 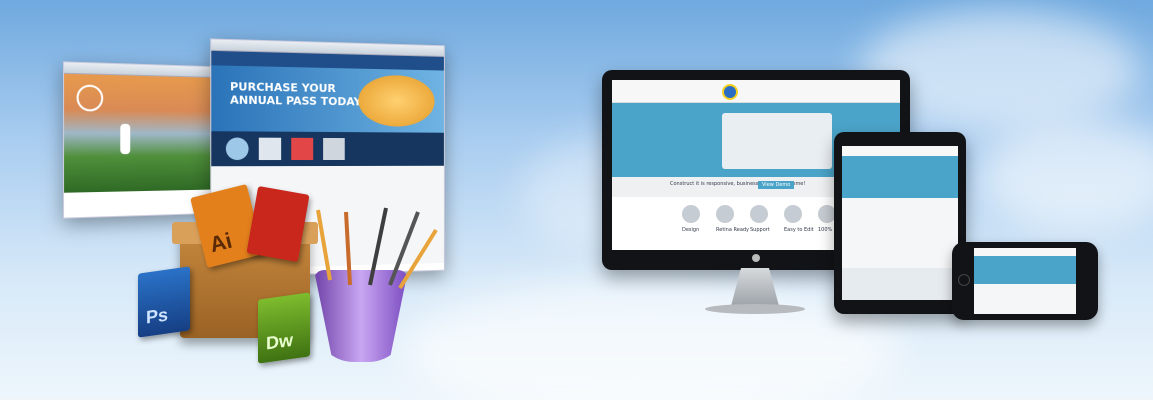 What do you see at coordinates (900, 284) in the screenshot?
I see `tablet-site-footer` at bounding box center [900, 284].